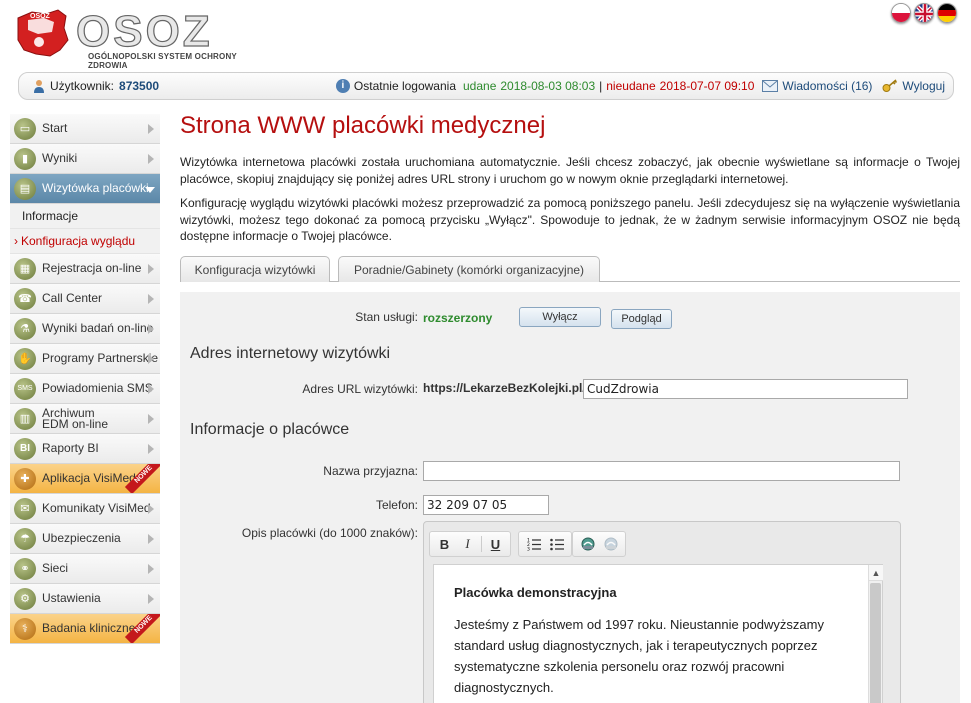 This screenshot has height=703, width=971. Describe the element at coordinates (533, 544) in the screenshot. I see `ordered-list-icon: 123` at that location.